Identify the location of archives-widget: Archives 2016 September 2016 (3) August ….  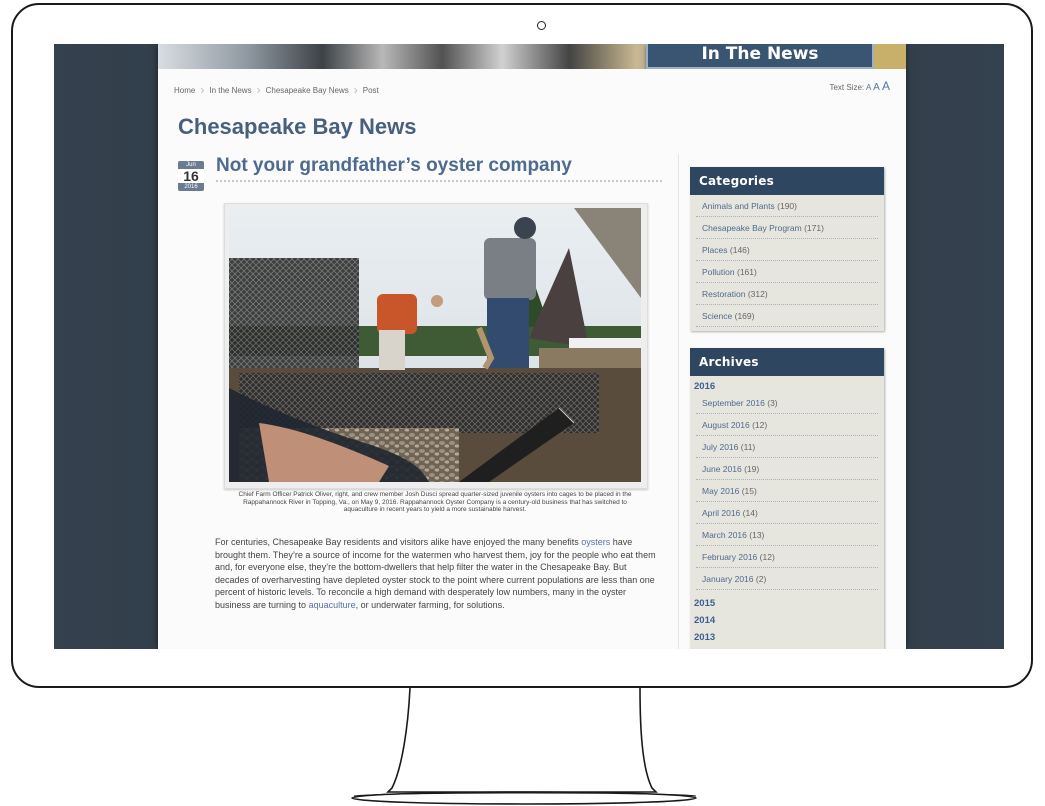
(787, 498).